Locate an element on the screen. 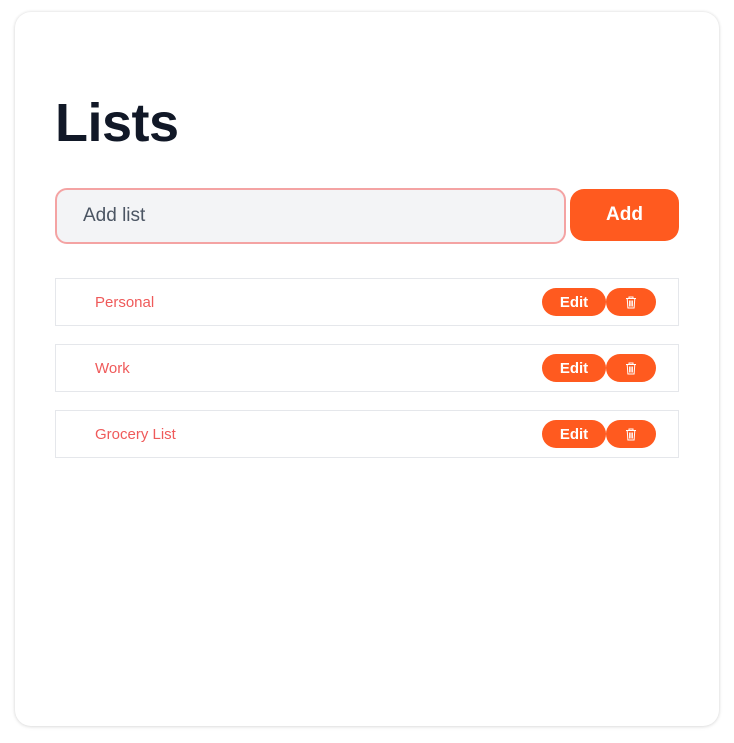  list-item: Work Edit is located at coordinates (367, 368).